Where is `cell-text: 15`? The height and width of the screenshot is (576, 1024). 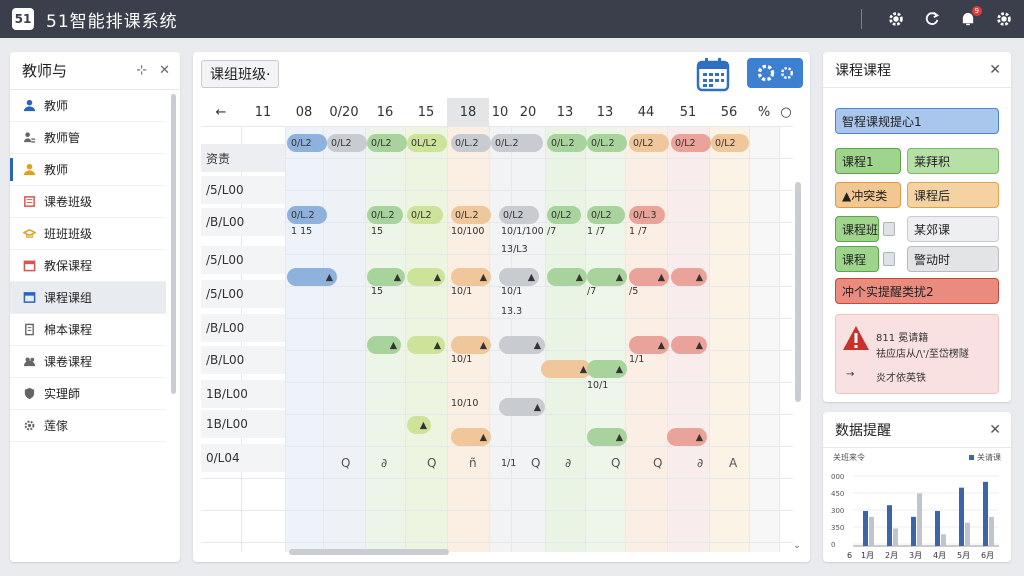 cell-text: 15 is located at coordinates (377, 291).